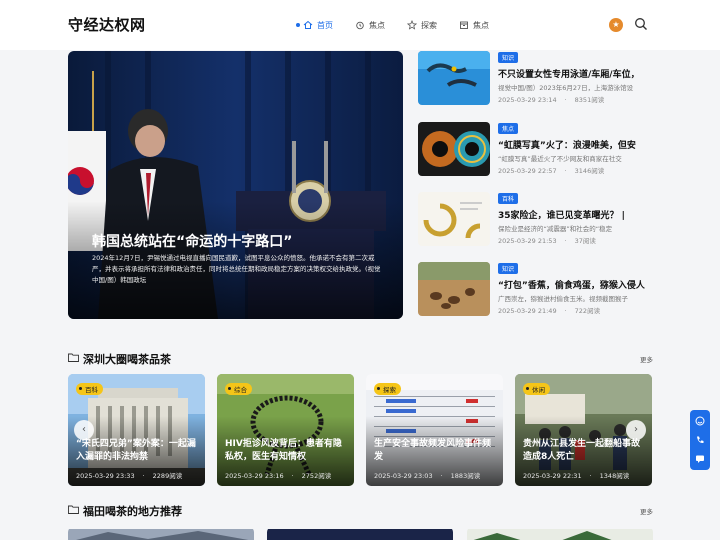 This screenshot has height=540, width=720. Describe the element at coordinates (138, 451) in the screenshot. I see `card-title: “宋氏四兄弟”案外案：一起漏入漏罪的非法拘禁` at that location.